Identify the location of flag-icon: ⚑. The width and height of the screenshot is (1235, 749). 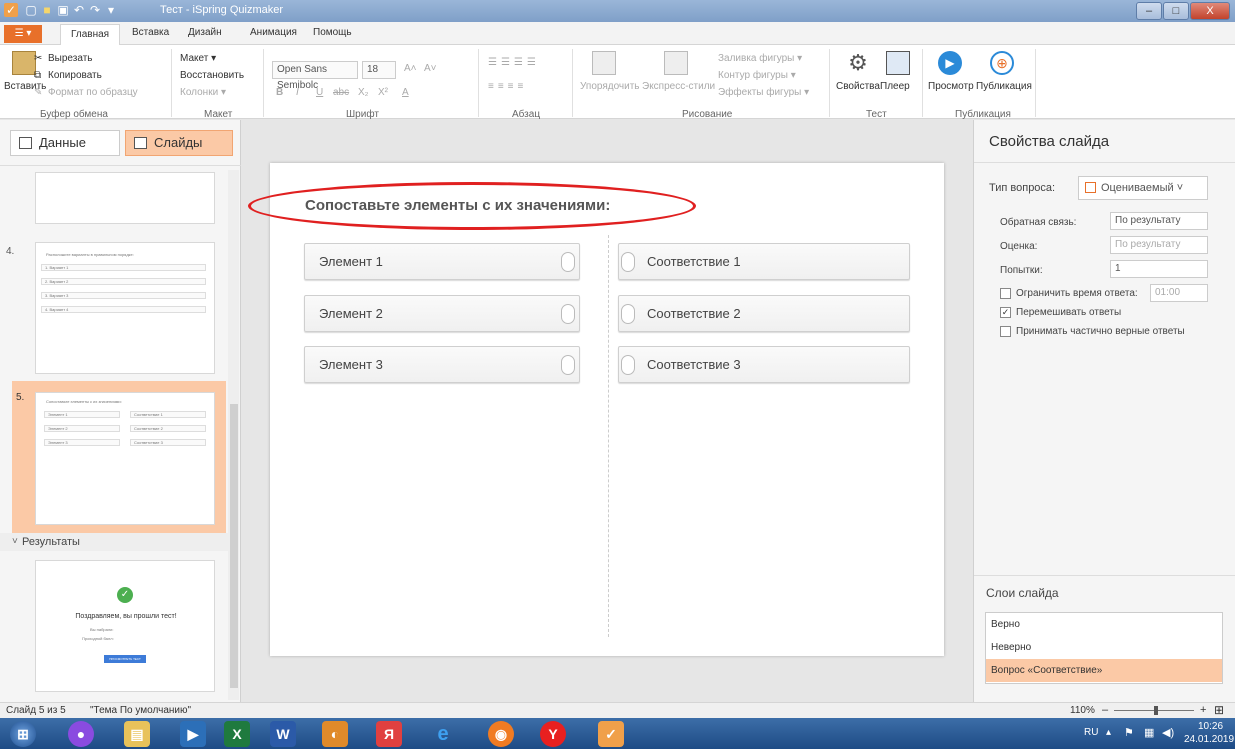
(1129, 732).